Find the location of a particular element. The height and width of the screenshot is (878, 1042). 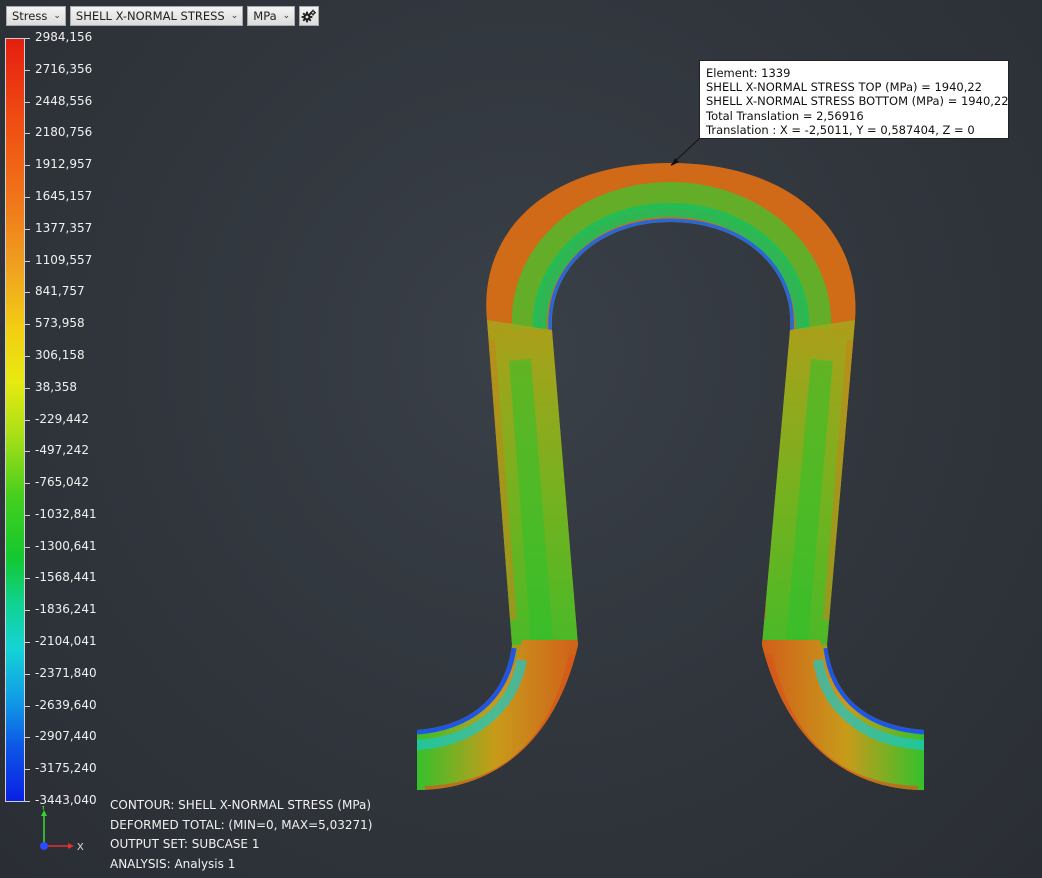

output-set-info: OUTPUT SET: SUBCASE 1 is located at coordinates (185, 844).